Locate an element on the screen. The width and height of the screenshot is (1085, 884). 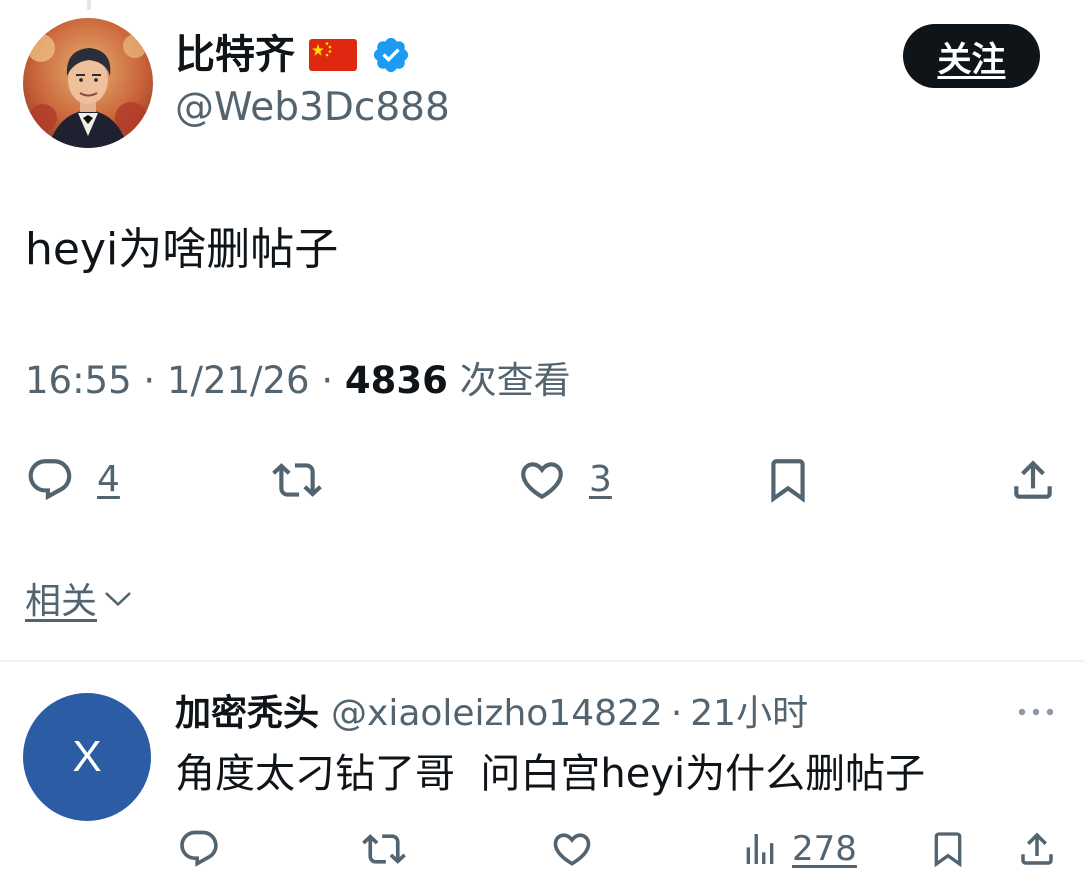
analytics-icon is located at coordinates (760, 849).